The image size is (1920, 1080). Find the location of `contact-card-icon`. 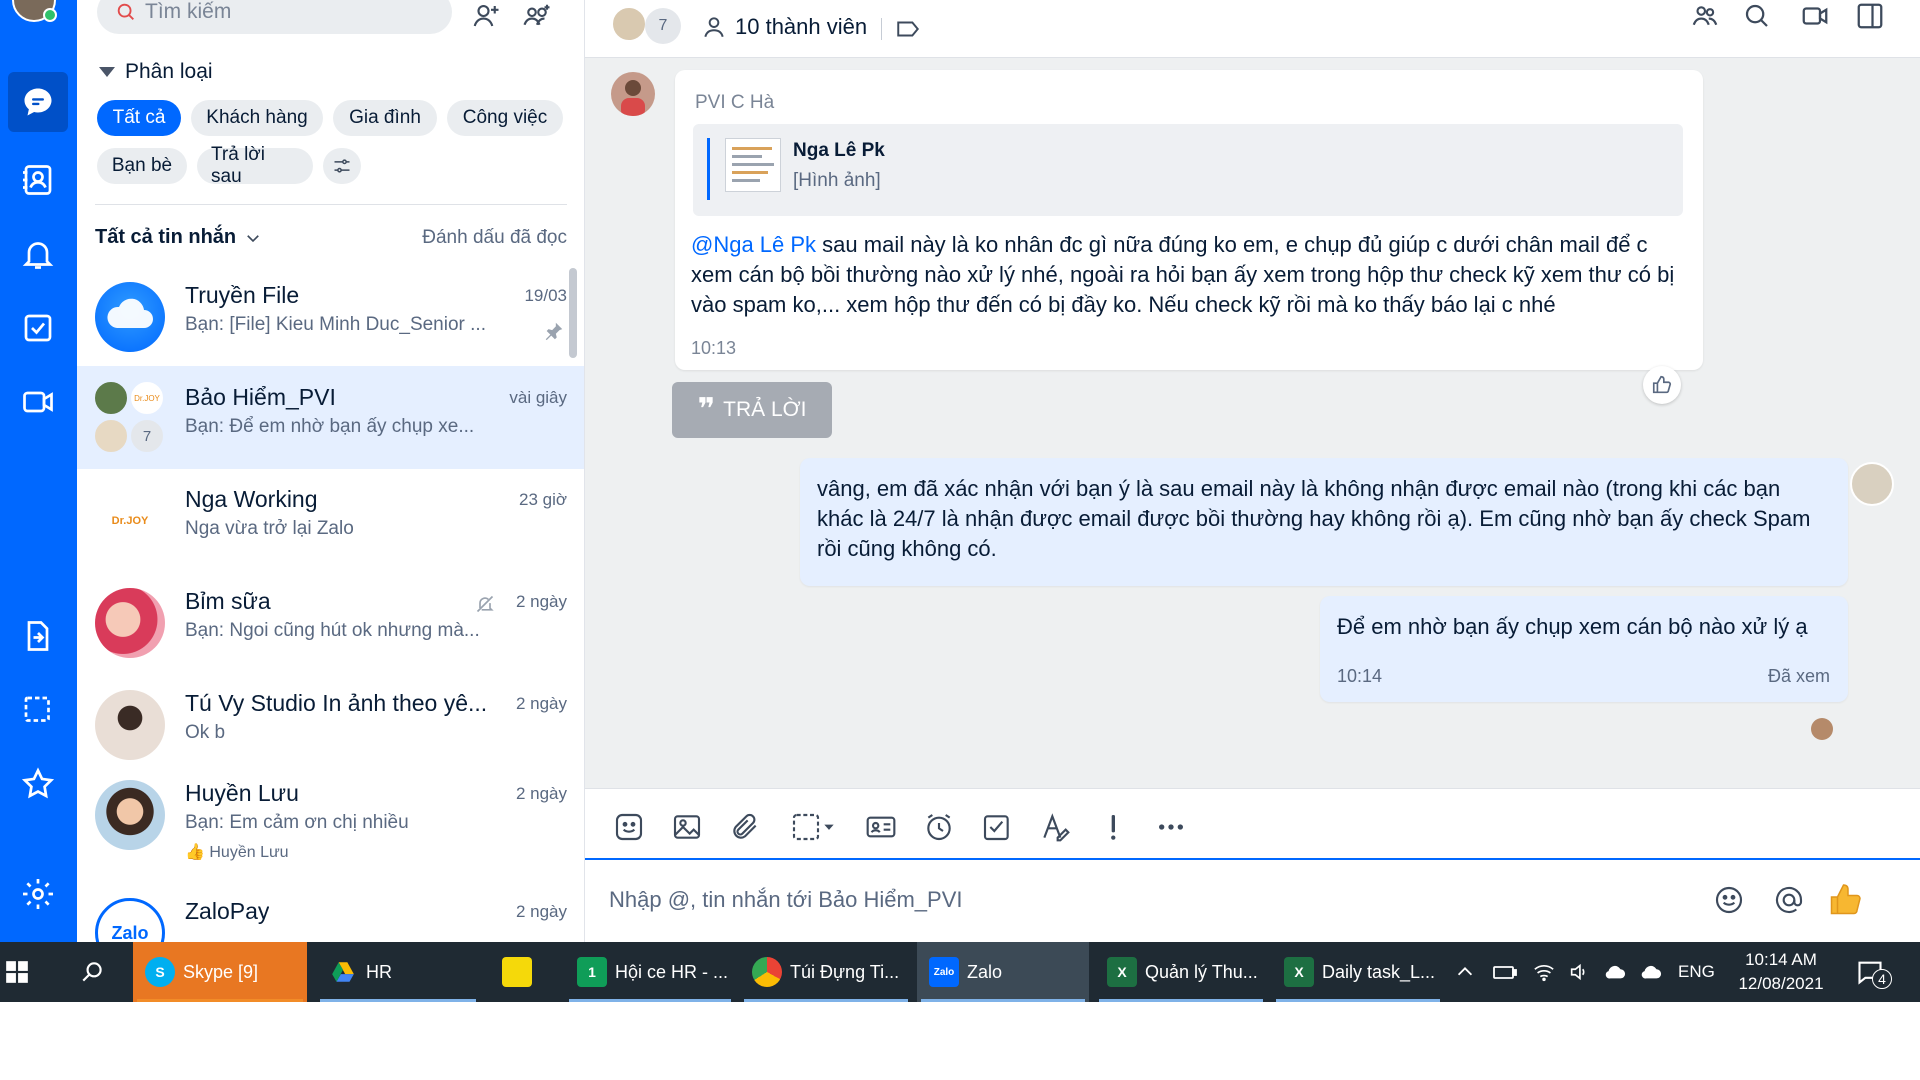

contact-card-icon is located at coordinates (881, 827).